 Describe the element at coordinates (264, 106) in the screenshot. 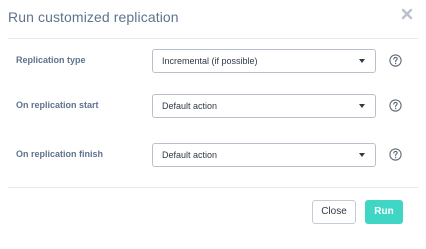

I see `replication-start-select: Default action` at that location.